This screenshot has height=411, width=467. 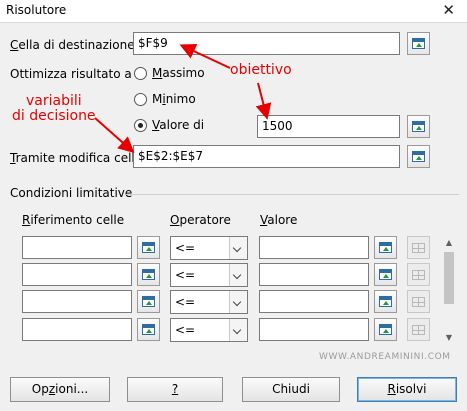 I want to click on solve-button: Risolvi, so click(x=407, y=389).